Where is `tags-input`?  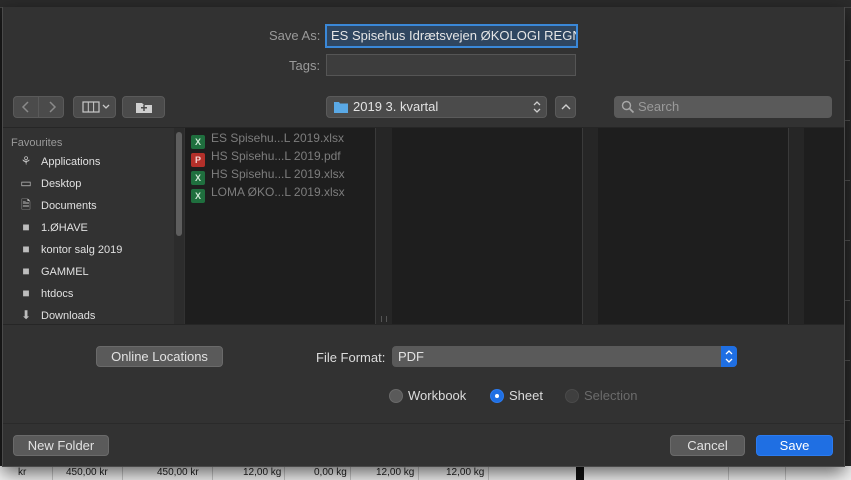 tags-input is located at coordinates (451, 65).